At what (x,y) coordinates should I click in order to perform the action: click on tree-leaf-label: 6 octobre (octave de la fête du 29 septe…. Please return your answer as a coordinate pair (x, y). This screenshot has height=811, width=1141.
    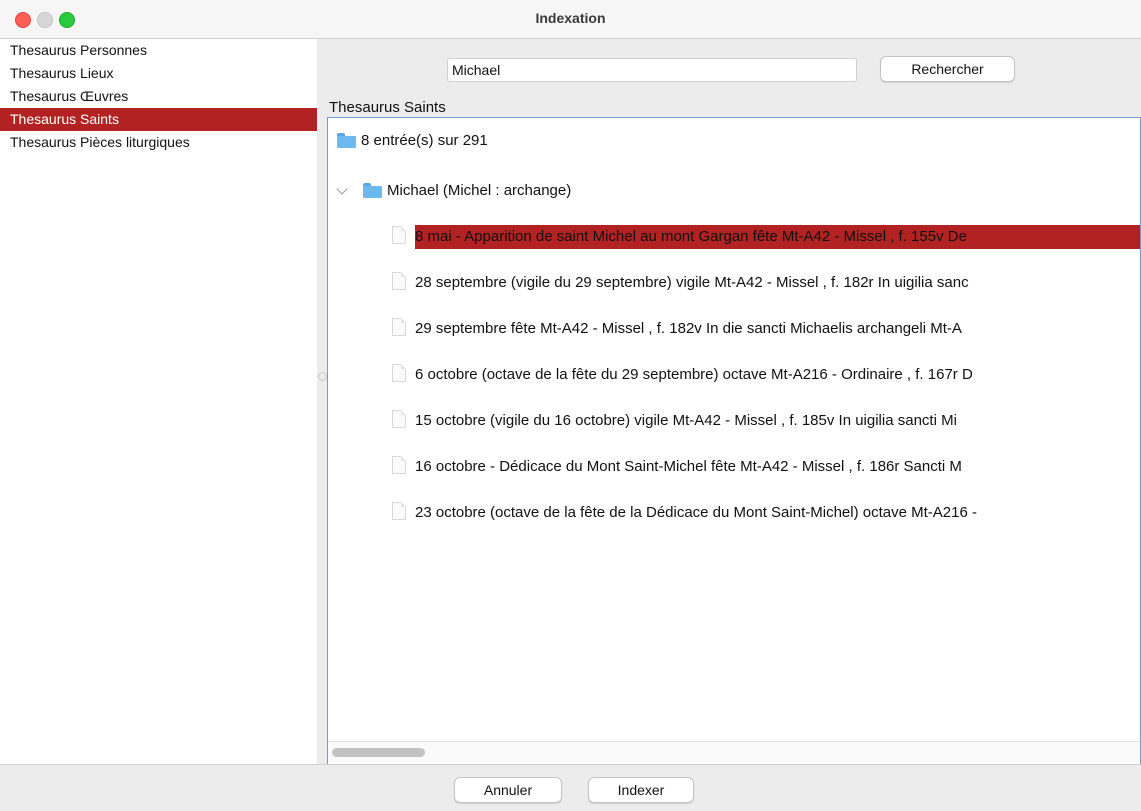
    Looking at the image, I should click on (694, 375).